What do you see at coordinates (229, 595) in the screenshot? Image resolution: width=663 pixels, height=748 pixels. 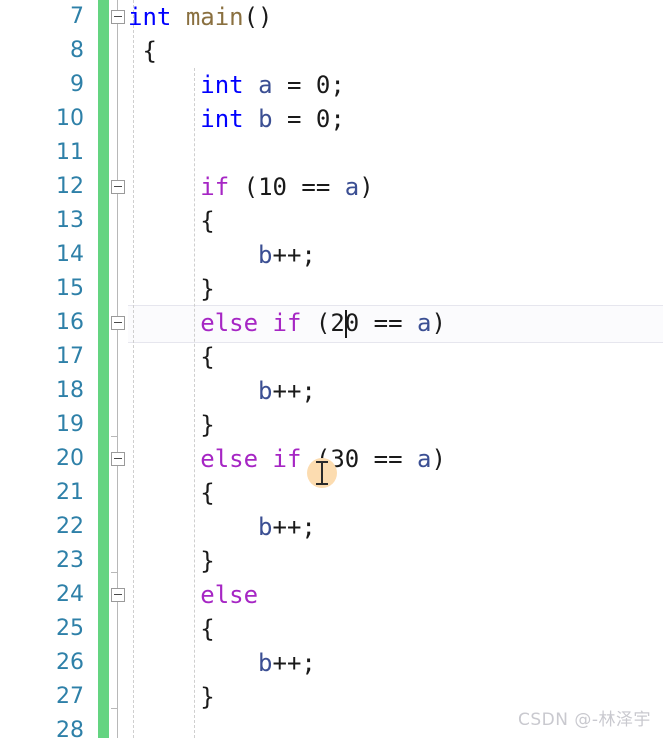 I see `code-token: else` at bounding box center [229, 595].